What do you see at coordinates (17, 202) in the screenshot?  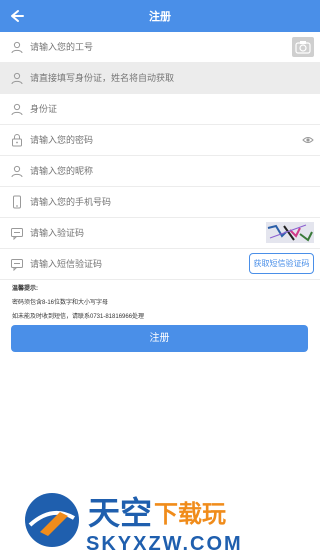 I see `phone-icon` at bounding box center [17, 202].